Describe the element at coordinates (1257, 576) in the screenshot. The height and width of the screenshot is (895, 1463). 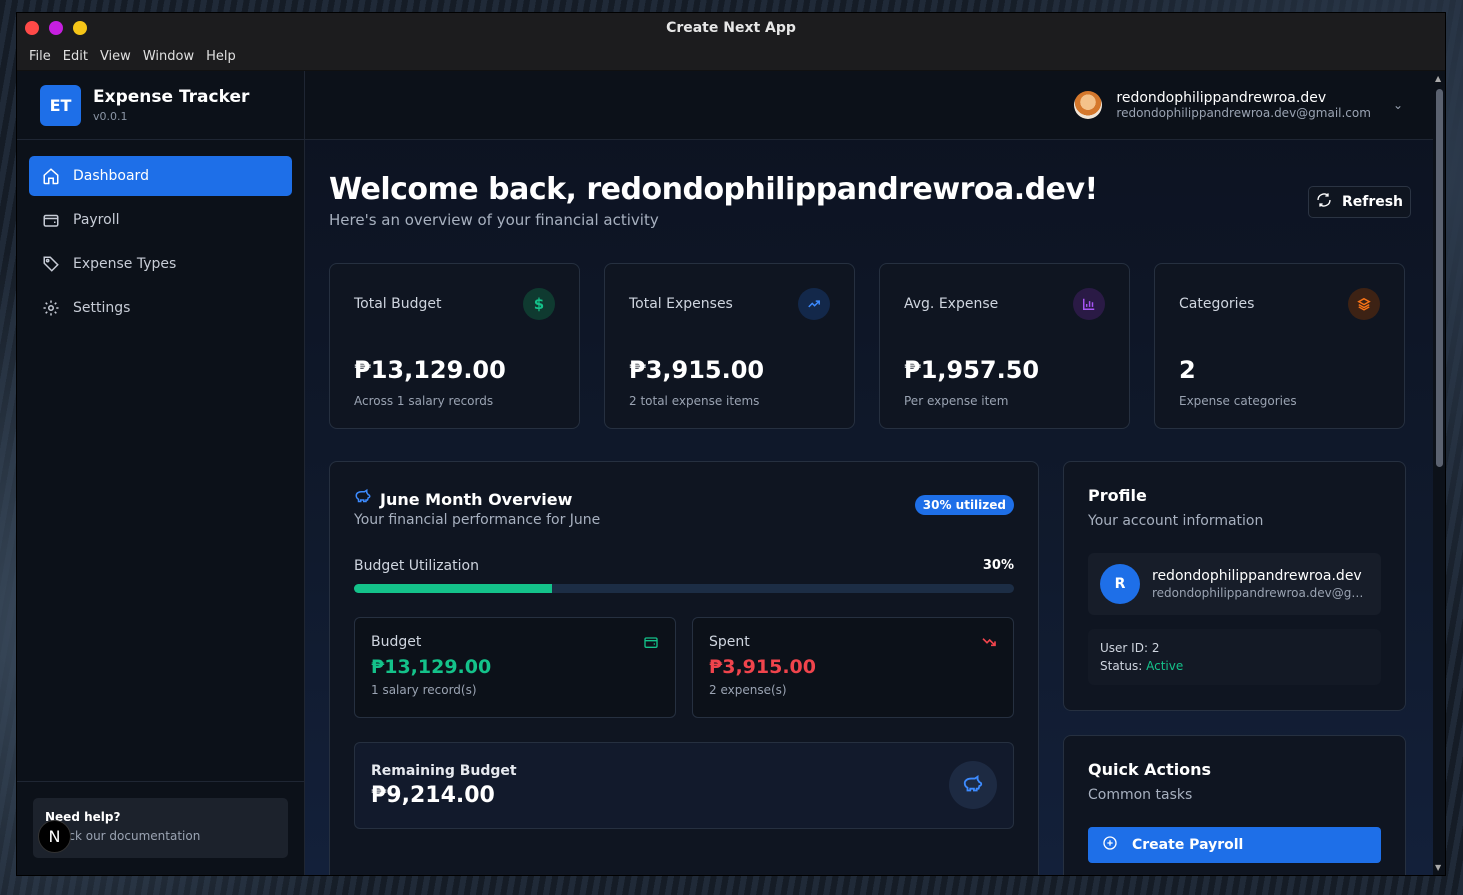
I see `profile-name: redondophilippandrewroa.dev` at that location.